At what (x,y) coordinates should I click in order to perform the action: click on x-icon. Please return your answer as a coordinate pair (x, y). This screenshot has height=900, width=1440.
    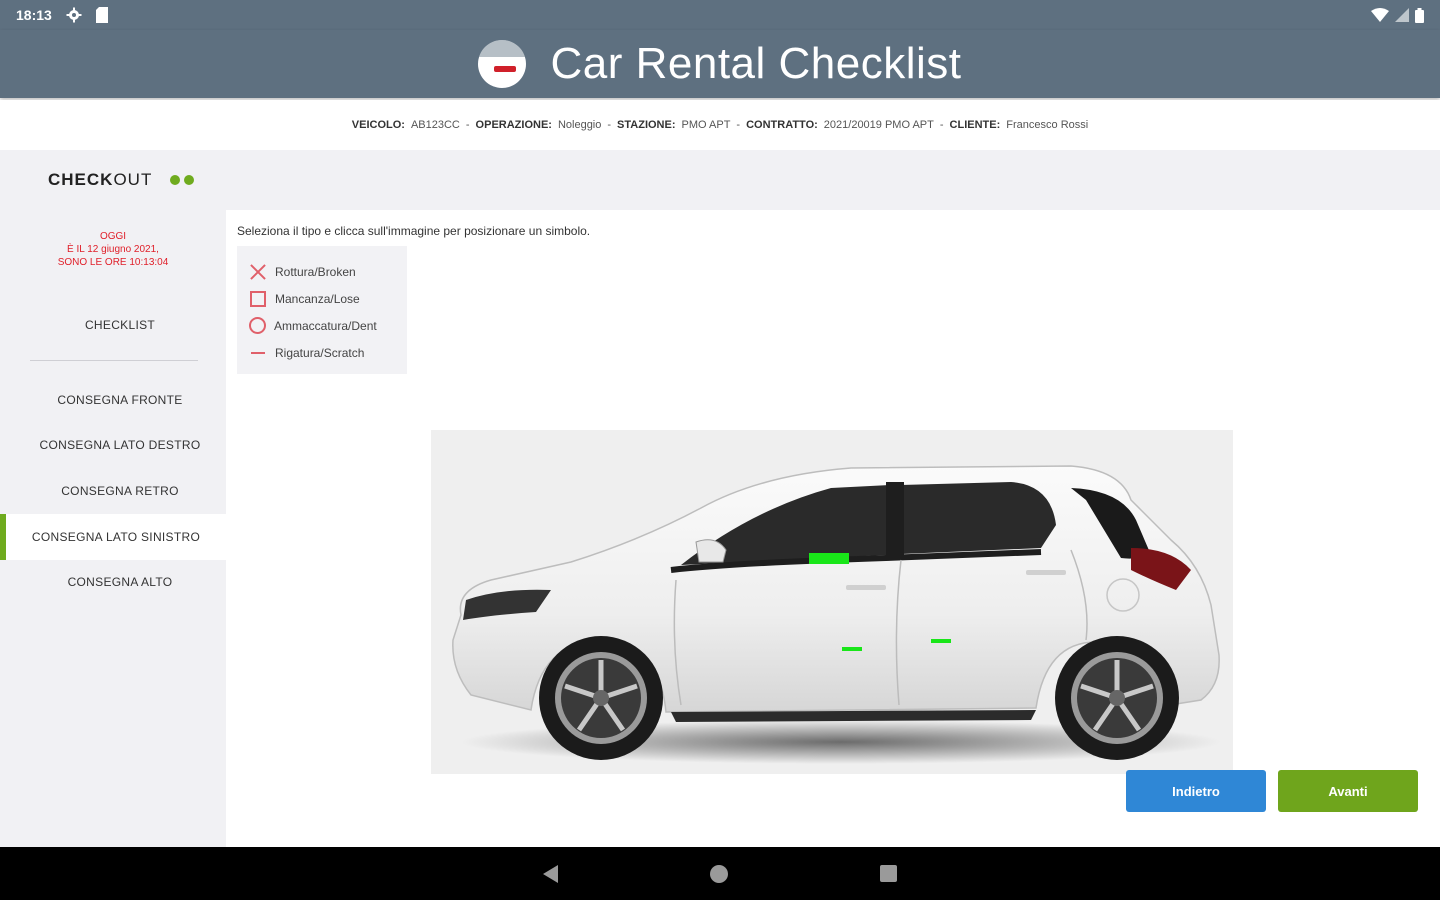
    Looking at the image, I should click on (258, 272).